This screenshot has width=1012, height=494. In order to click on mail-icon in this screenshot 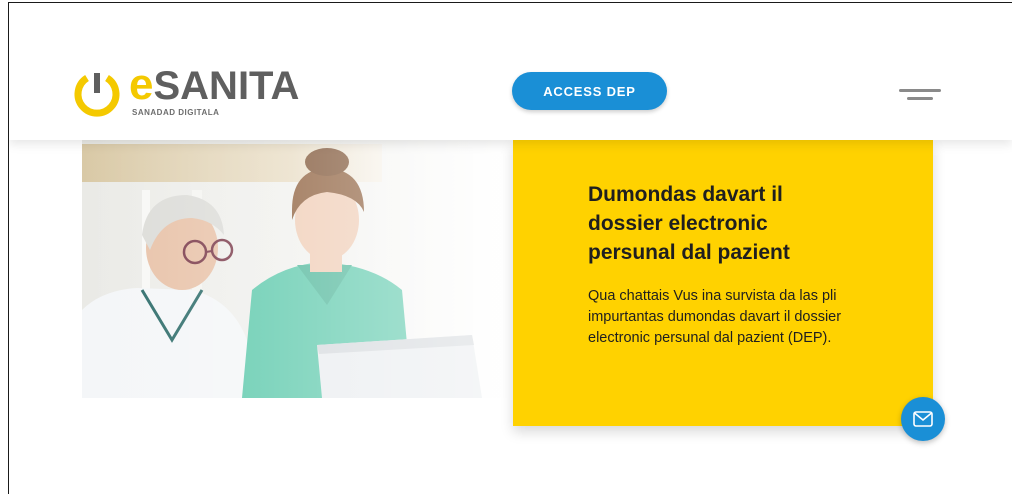, I will do `click(923, 419)`.